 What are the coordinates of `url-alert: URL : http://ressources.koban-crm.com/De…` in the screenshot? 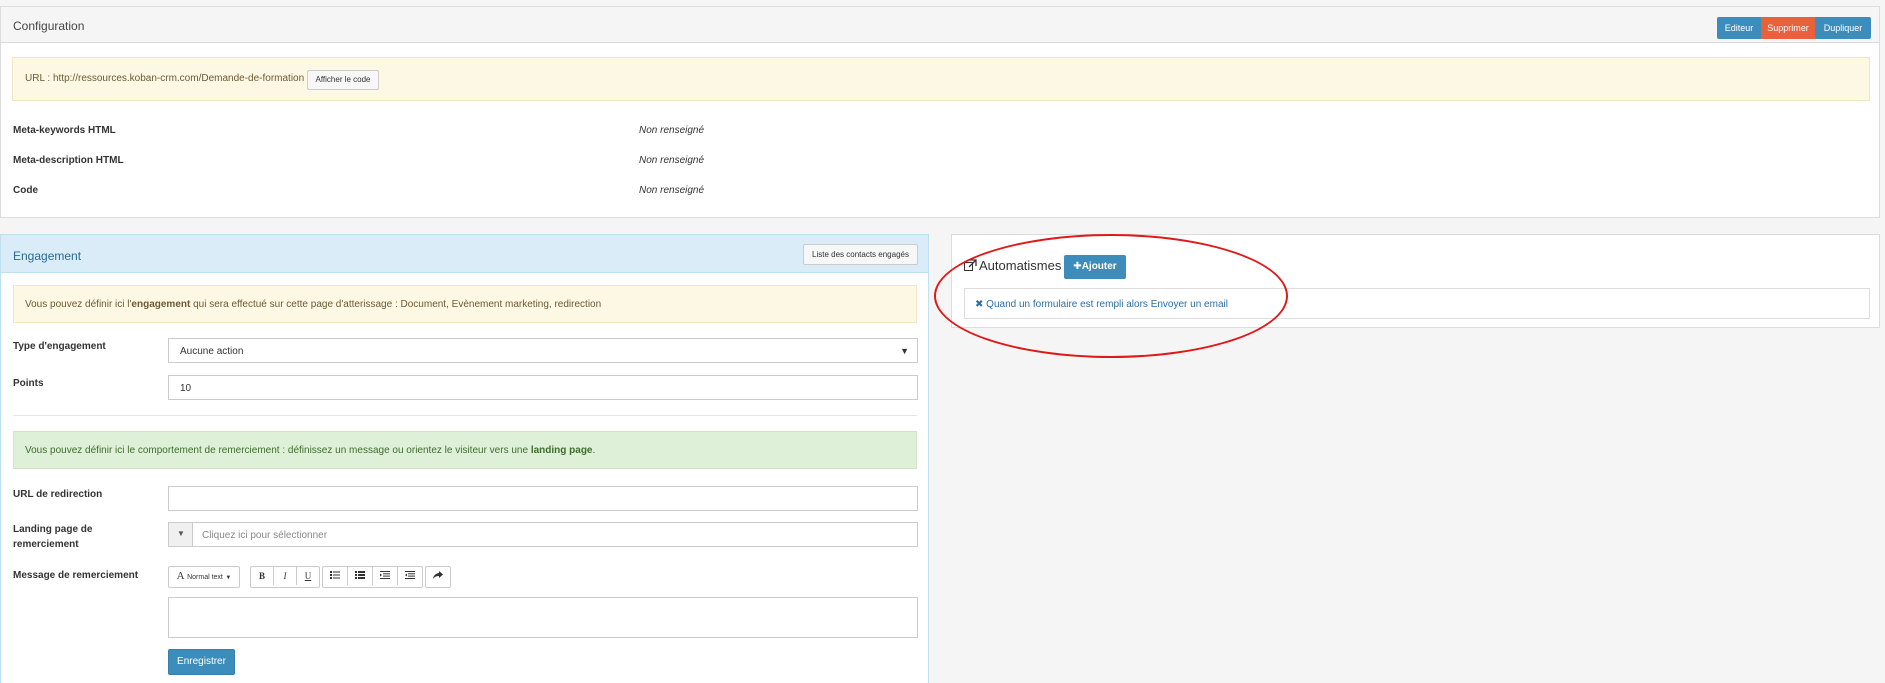 It's located at (941, 79).